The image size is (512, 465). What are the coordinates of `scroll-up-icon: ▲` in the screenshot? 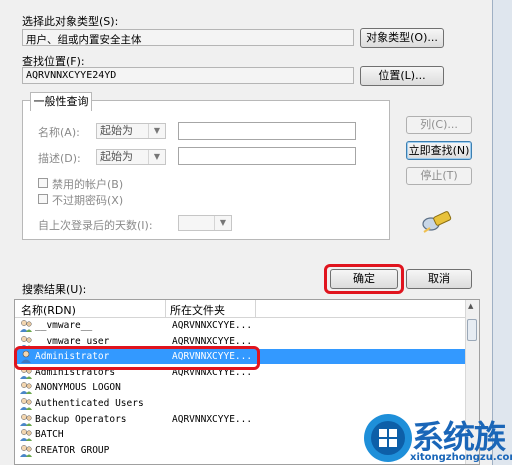 It's located at (470, 306).